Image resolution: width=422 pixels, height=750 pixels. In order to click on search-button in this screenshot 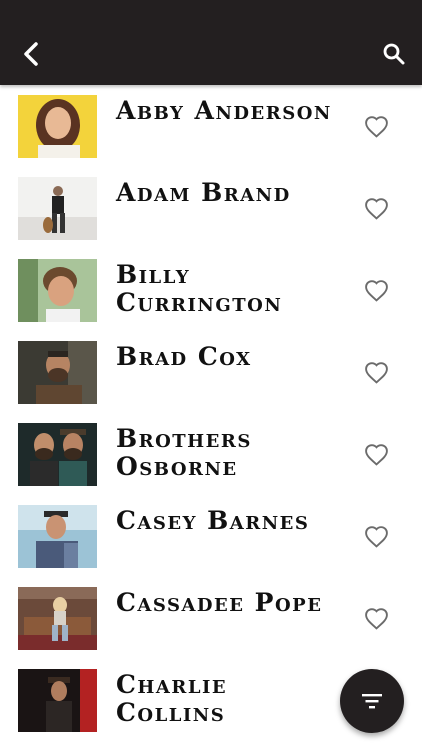, I will do `click(394, 54)`.